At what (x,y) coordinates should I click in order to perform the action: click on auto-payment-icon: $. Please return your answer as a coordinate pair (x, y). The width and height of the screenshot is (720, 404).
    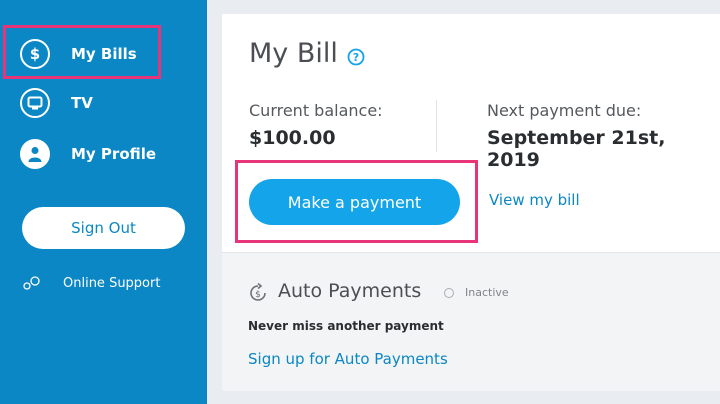
    Looking at the image, I should click on (258, 292).